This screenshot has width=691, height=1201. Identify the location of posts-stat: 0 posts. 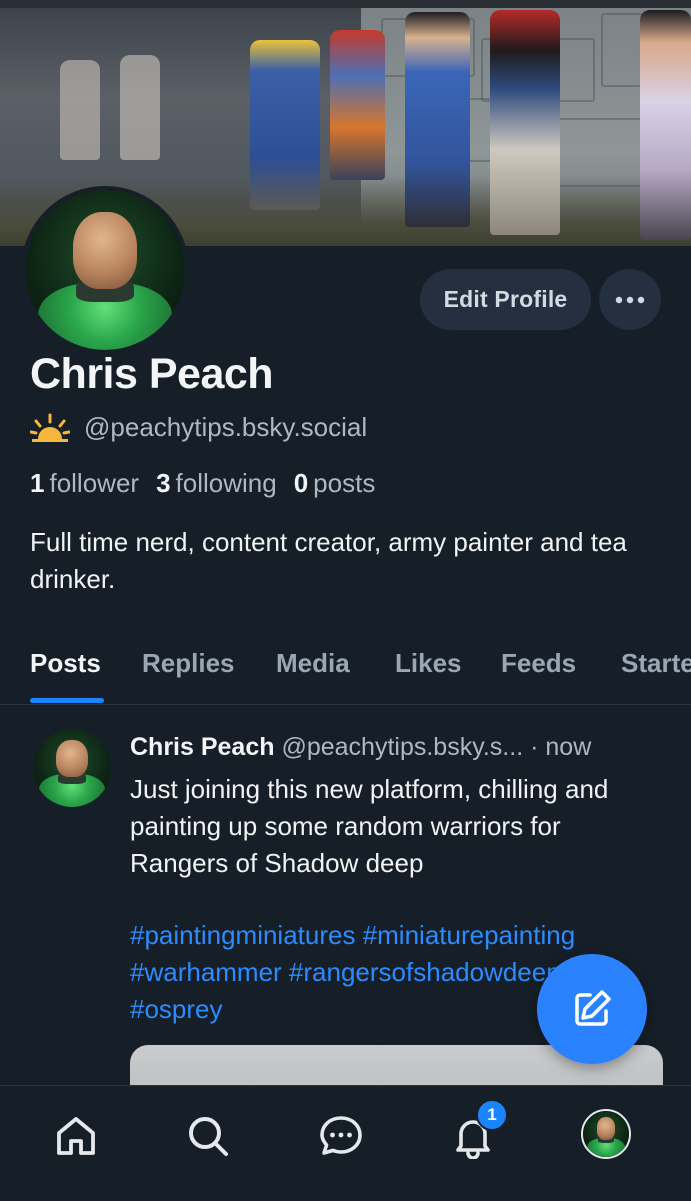
(335, 483).